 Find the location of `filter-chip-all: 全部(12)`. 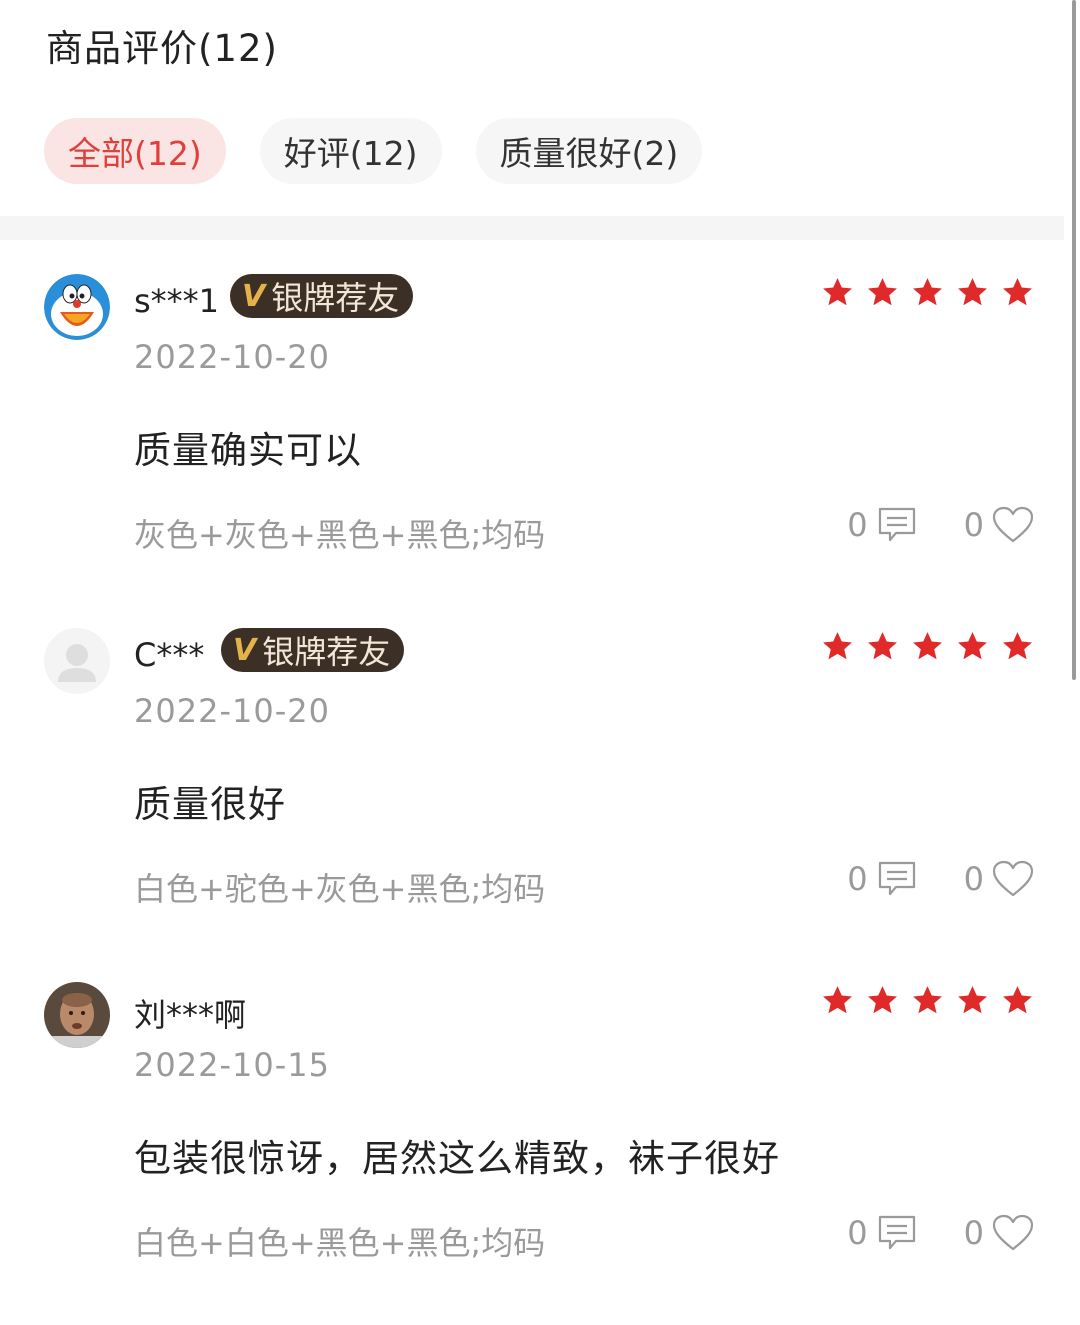

filter-chip-all: 全部(12) is located at coordinates (135, 151).